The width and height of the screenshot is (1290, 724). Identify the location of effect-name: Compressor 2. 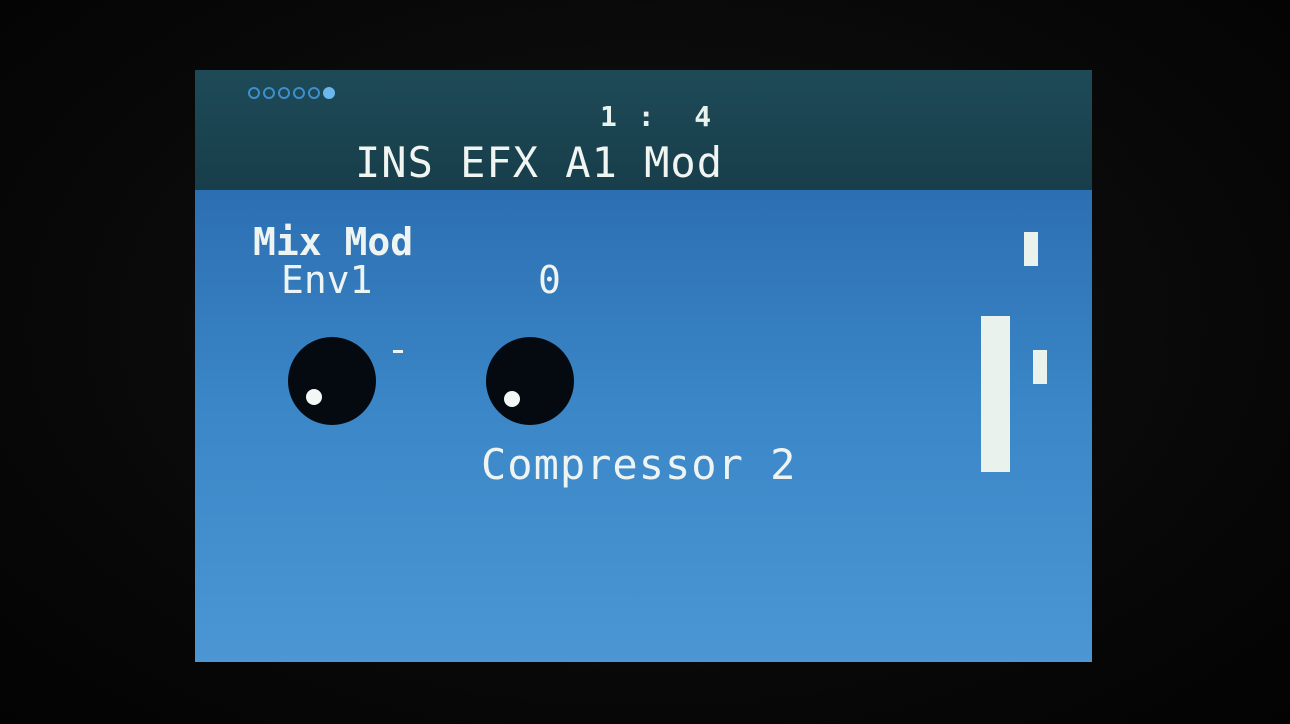
(639, 464).